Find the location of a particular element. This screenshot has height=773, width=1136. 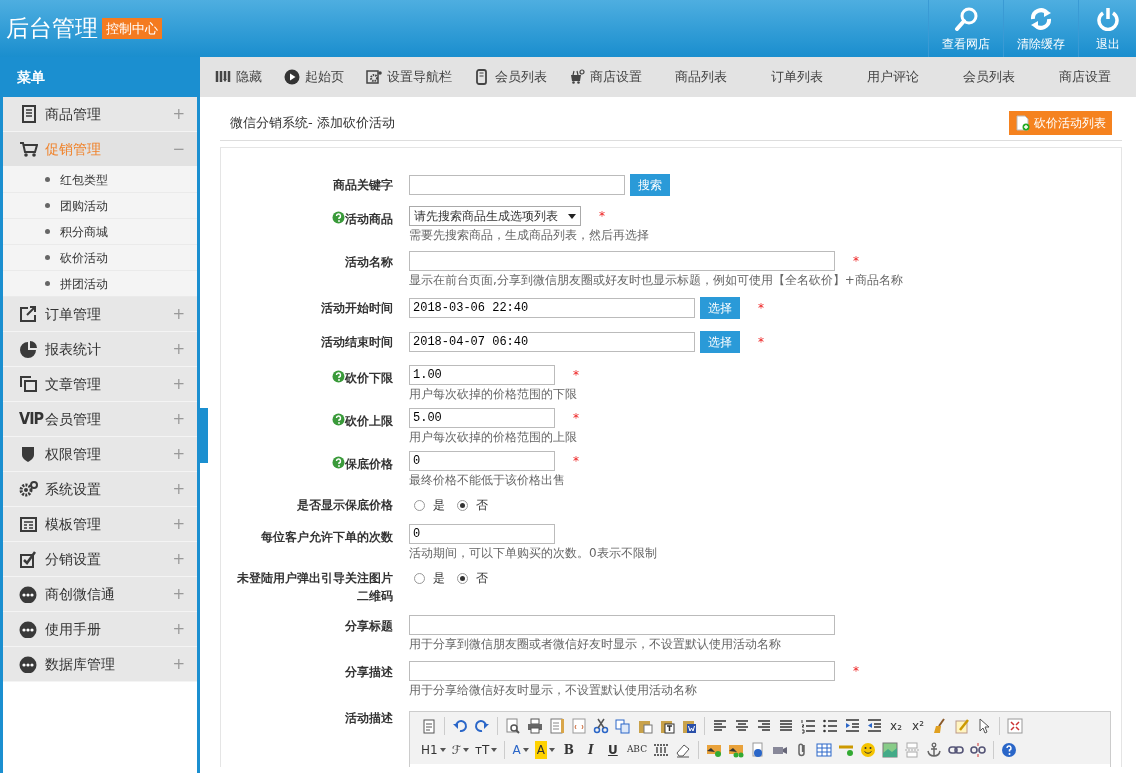

columns-icon is located at coordinates (223, 77).